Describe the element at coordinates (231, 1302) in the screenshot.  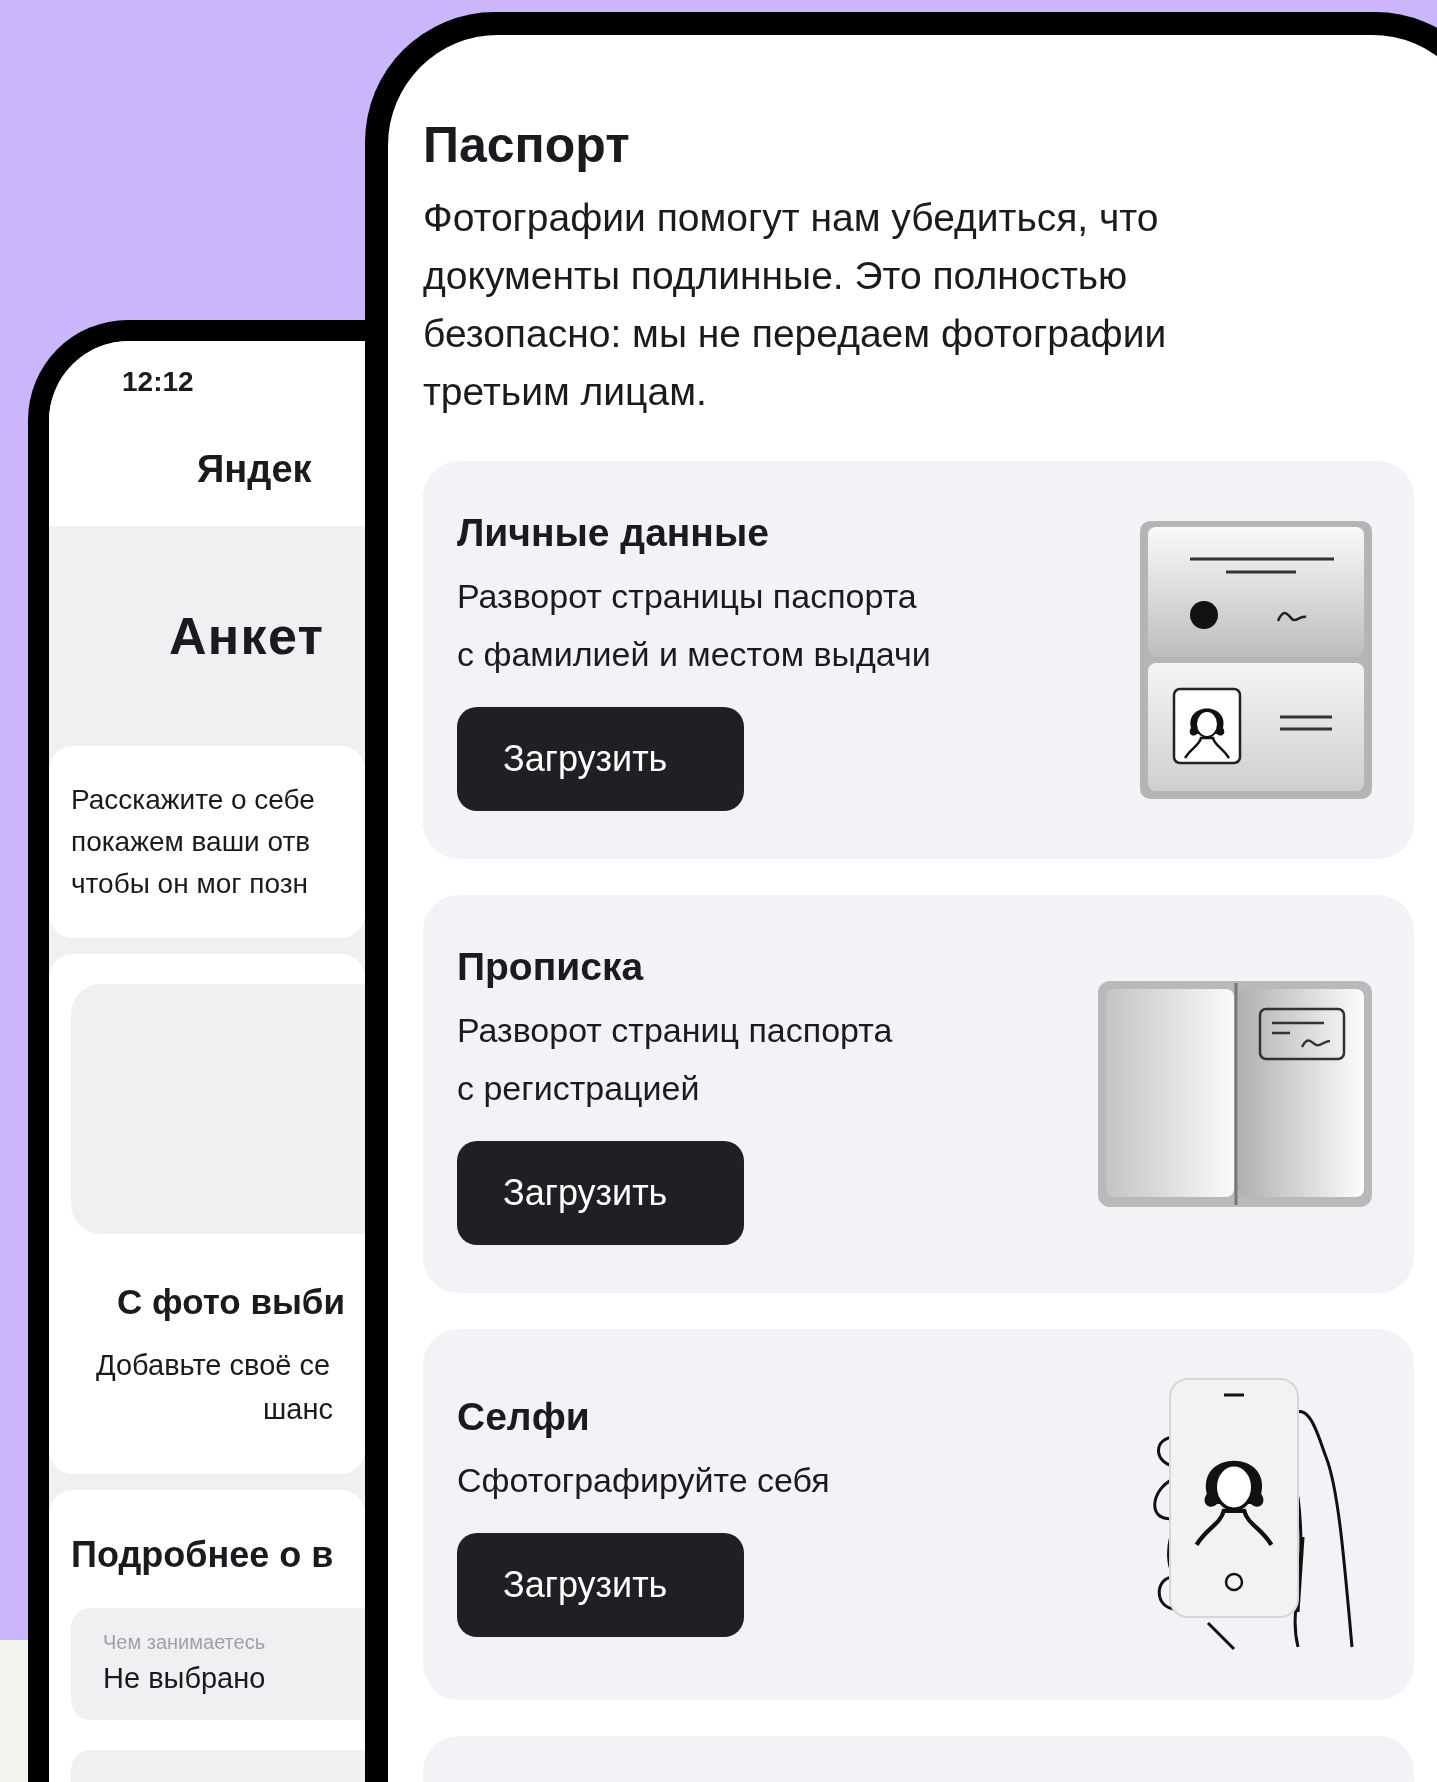
I see `photo-title: С фото выби` at that location.